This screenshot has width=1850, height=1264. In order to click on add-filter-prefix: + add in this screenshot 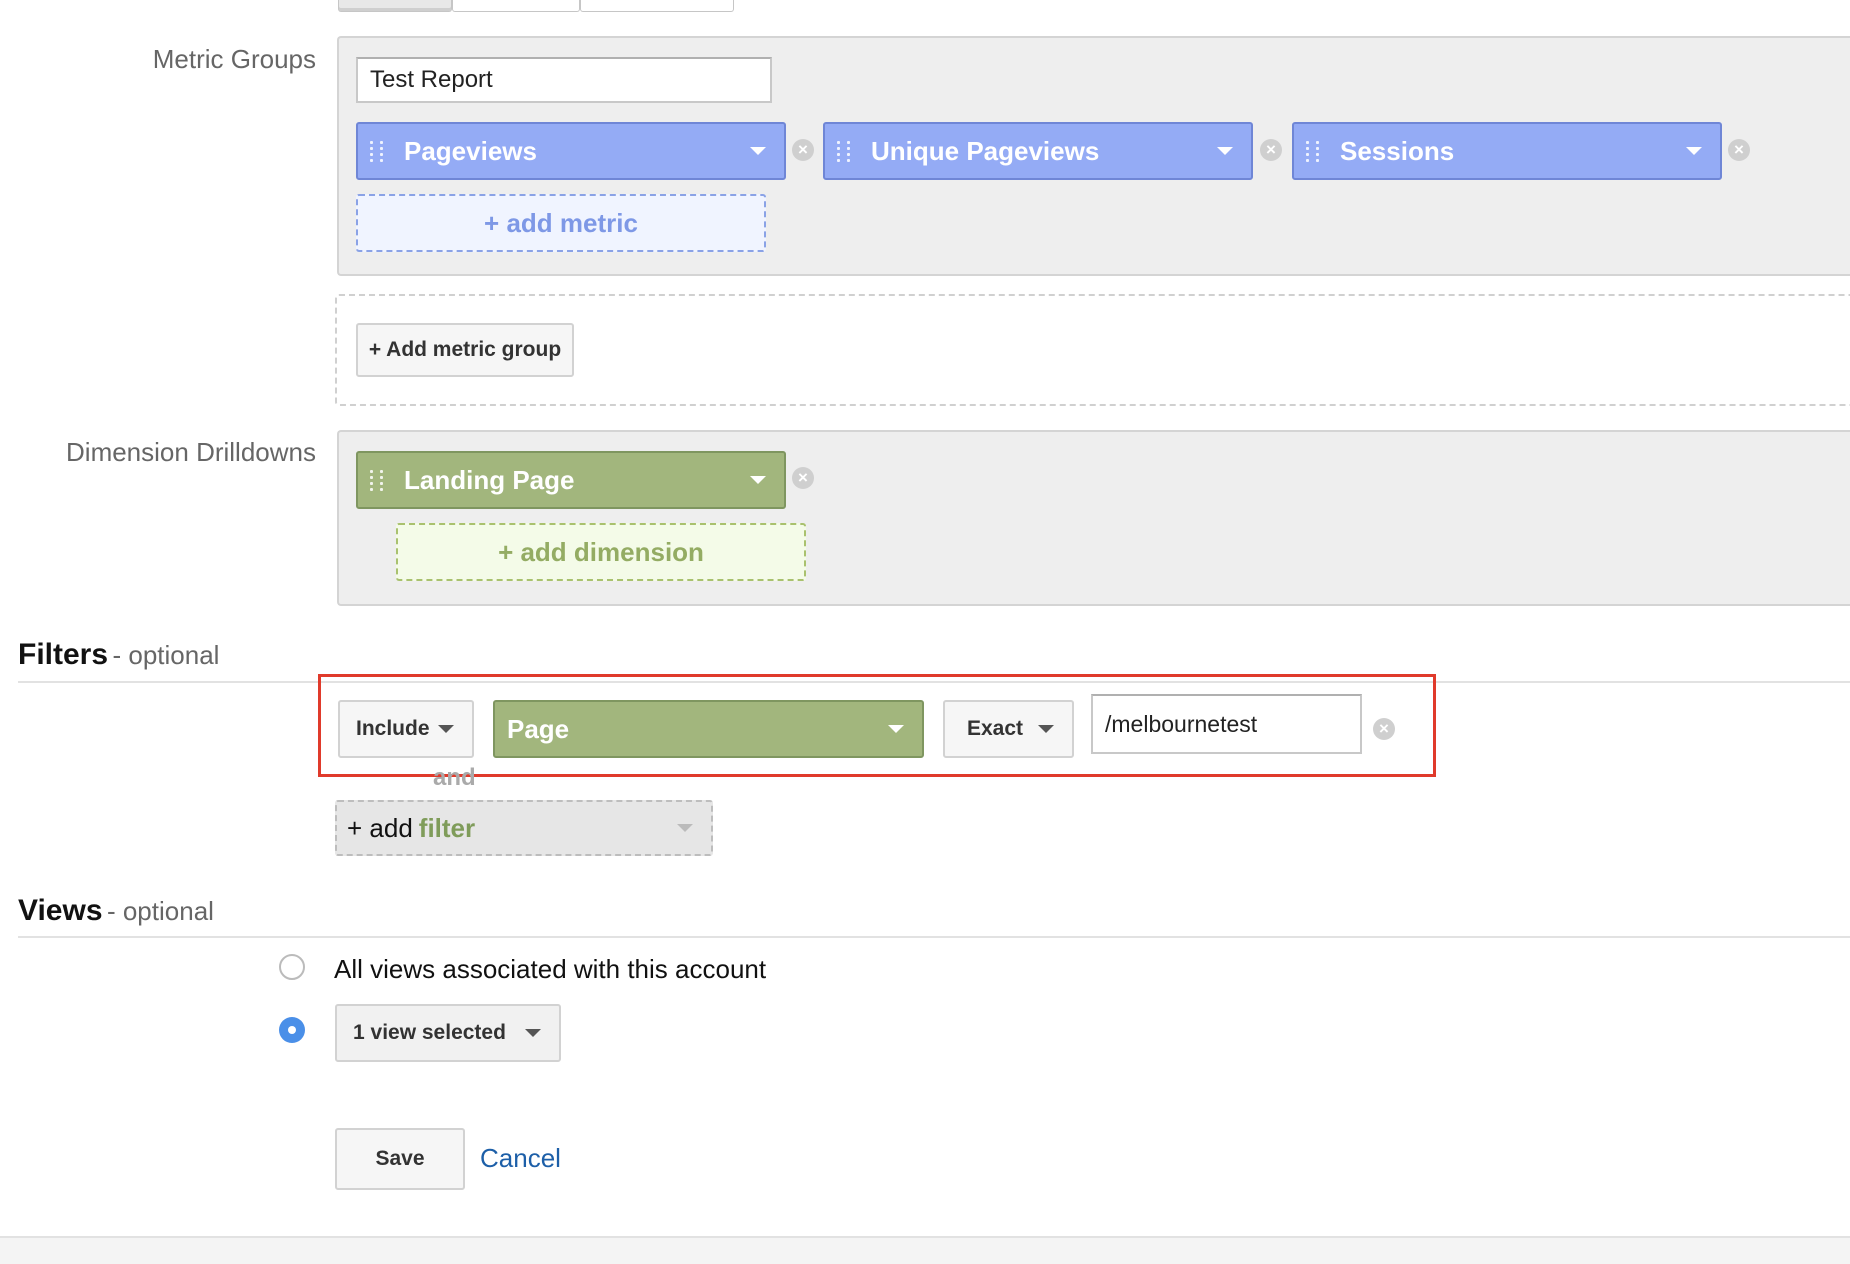, I will do `click(380, 827)`.